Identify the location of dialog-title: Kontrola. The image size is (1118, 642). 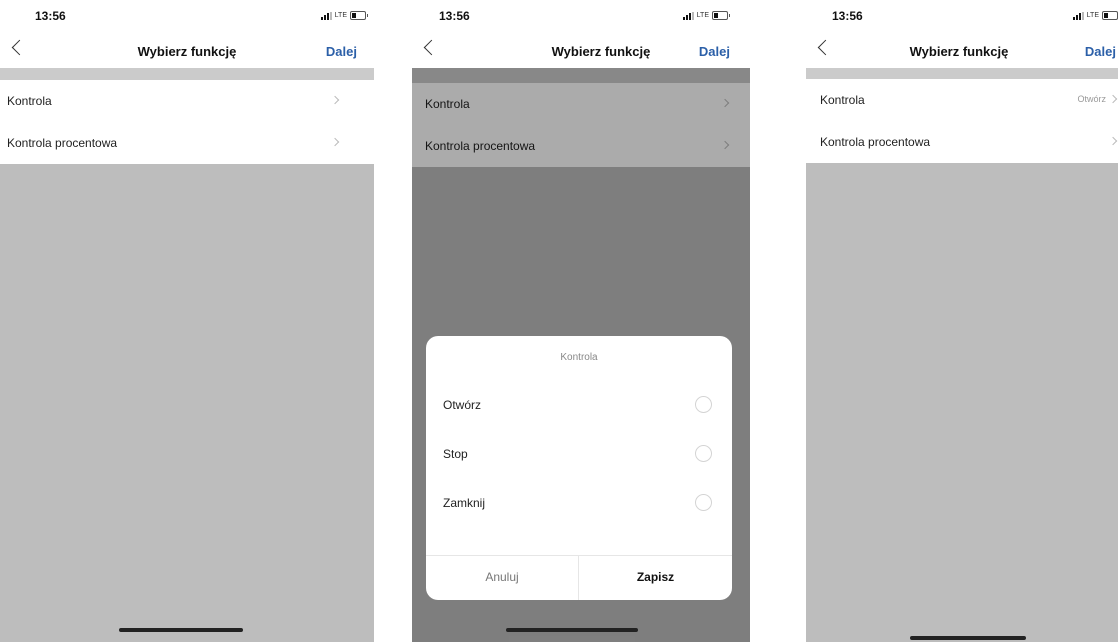
(579, 357).